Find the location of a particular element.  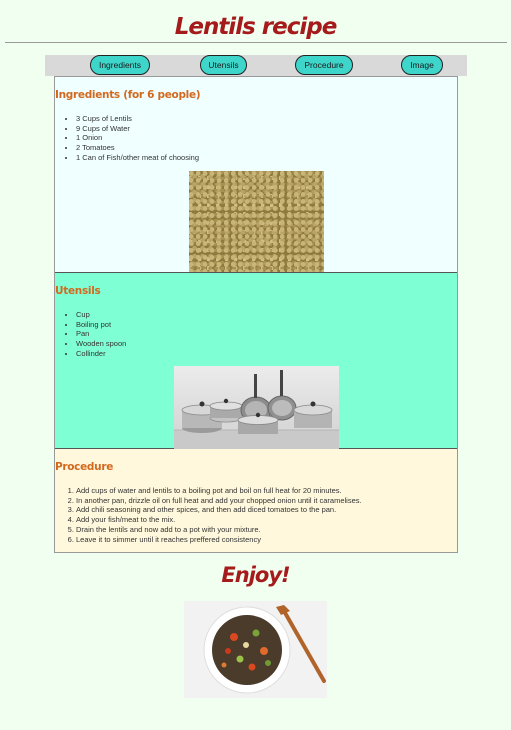

list-item: 9 Cups of Water is located at coordinates (137, 129).